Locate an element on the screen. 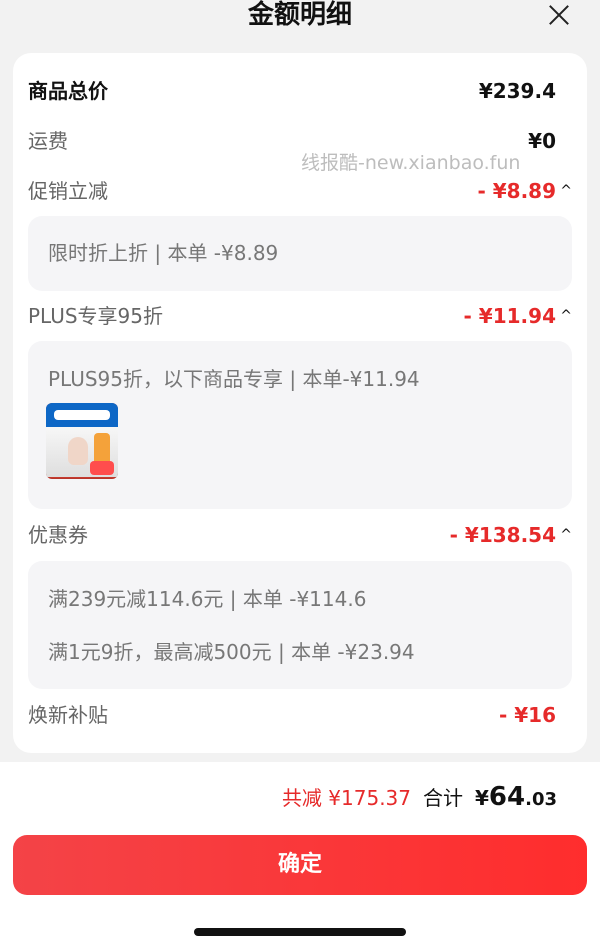  product-title-shape is located at coordinates (82, 415).